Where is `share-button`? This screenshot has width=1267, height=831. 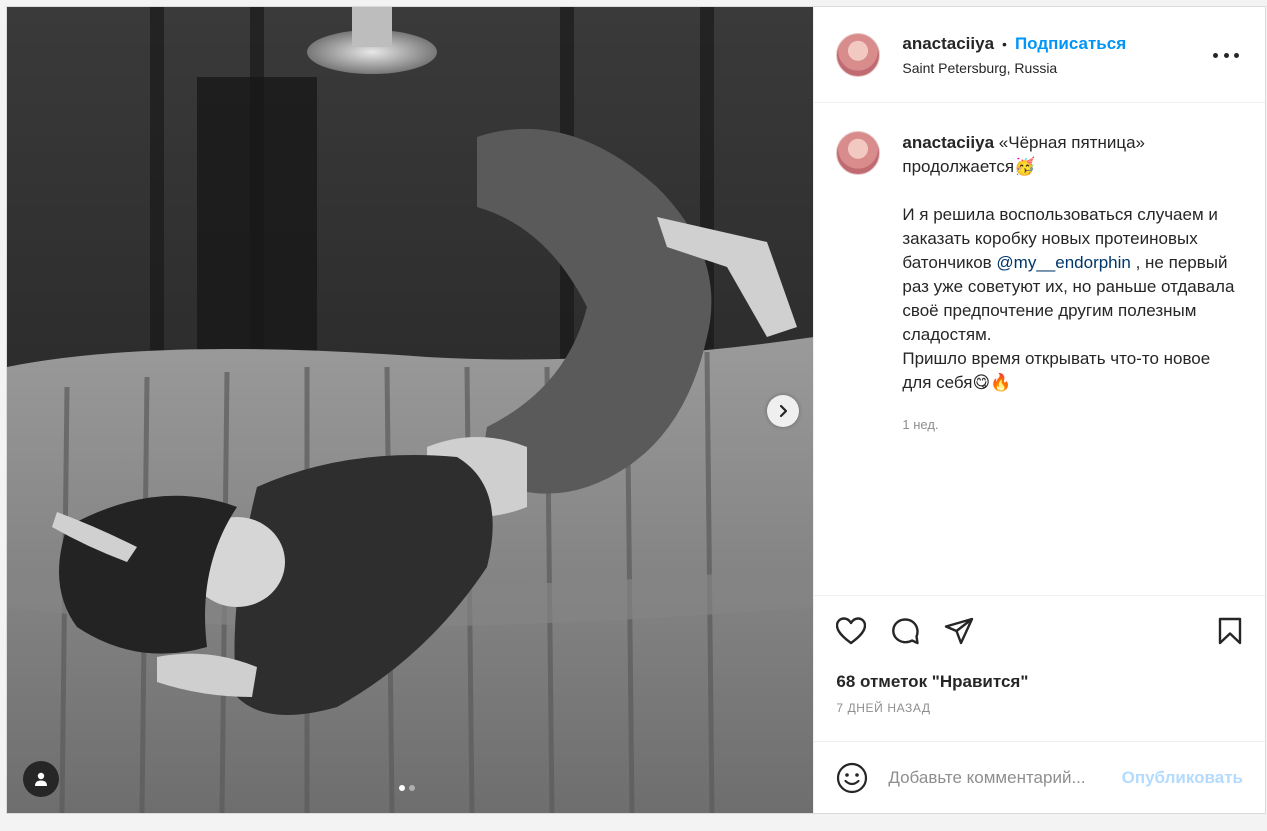
share-button is located at coordinates (959, 631).